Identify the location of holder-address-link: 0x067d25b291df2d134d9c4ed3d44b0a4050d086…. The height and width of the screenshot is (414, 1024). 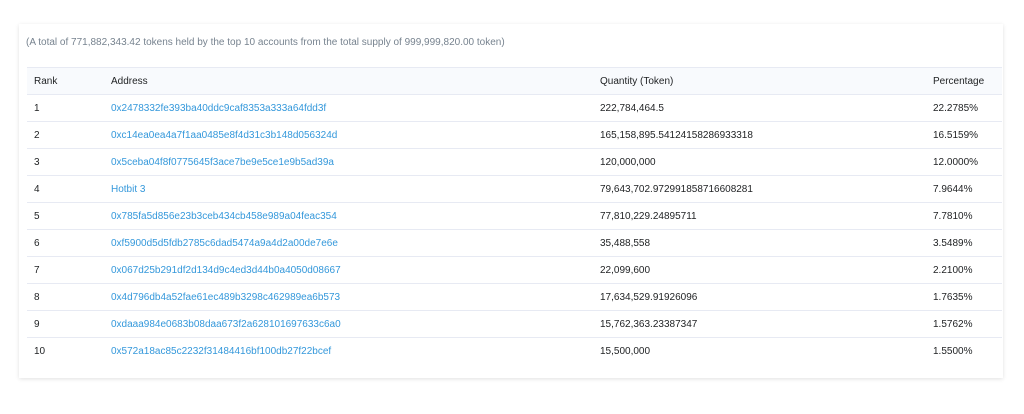
(226, 270).